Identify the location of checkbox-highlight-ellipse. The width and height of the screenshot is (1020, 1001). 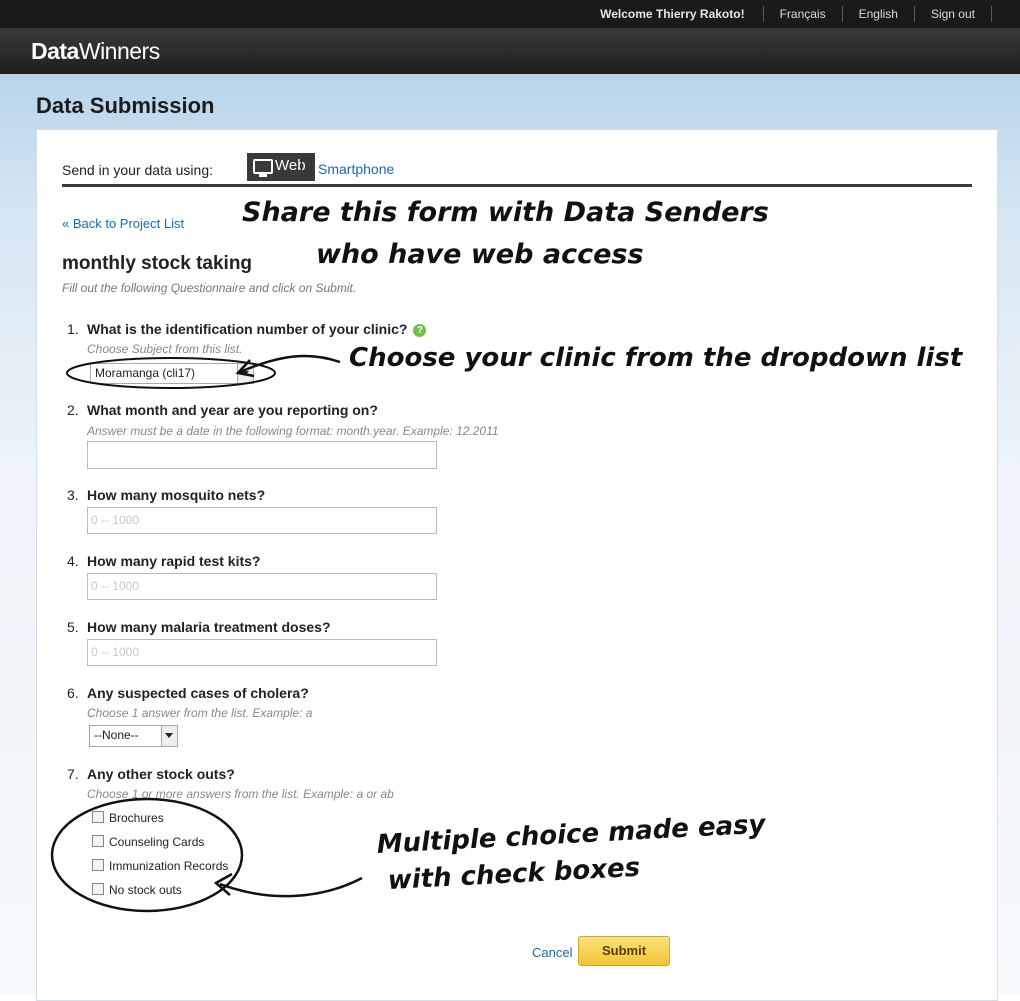
(147, 855).